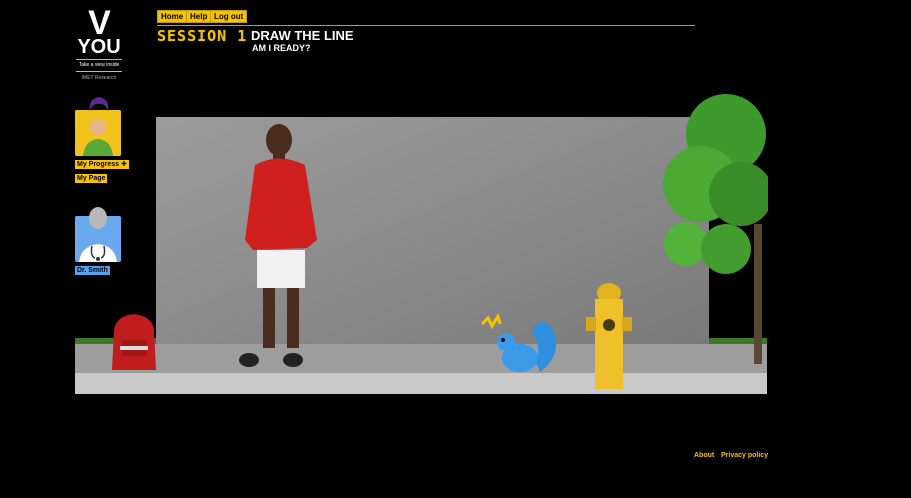 The width and height of the screenshot is (911, 498). What do you see at coordinates (99, 65) in the screenshot?
I see `logo-tagline: Take a view inside` at bounding box center [99, 65].